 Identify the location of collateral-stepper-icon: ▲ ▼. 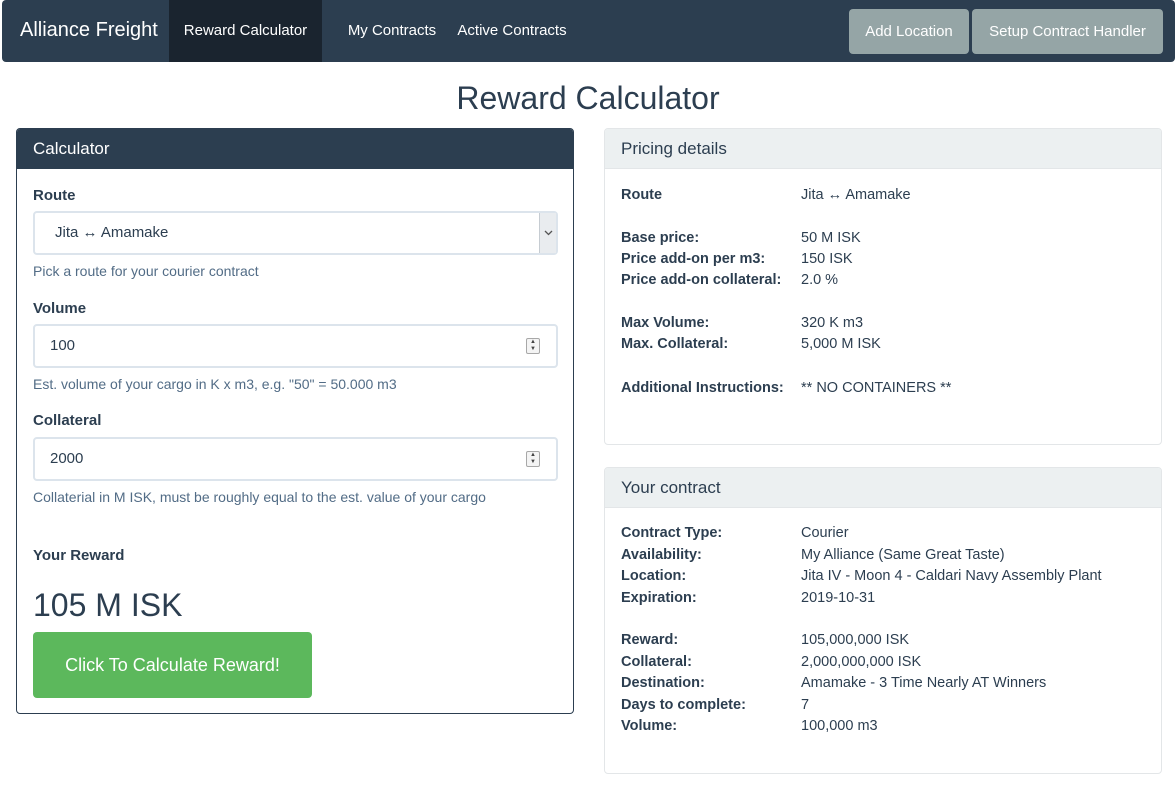
(533, 459).